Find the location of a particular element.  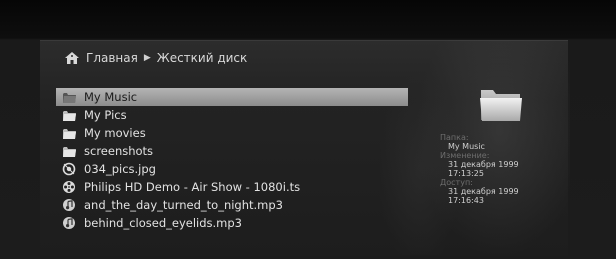

breadcrumb-home: Главная is located at coordinates (112, 58).